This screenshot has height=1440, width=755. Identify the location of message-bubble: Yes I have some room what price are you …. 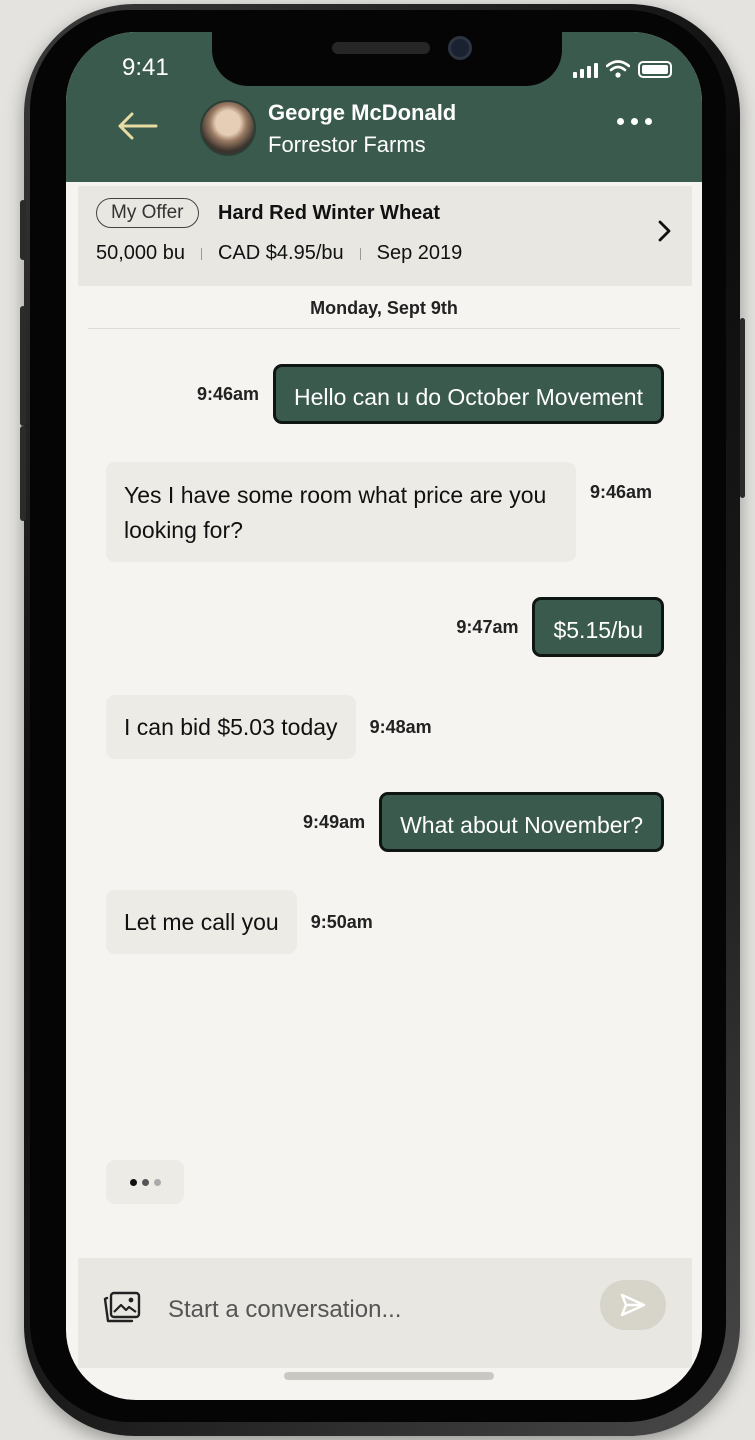
(341, 512).